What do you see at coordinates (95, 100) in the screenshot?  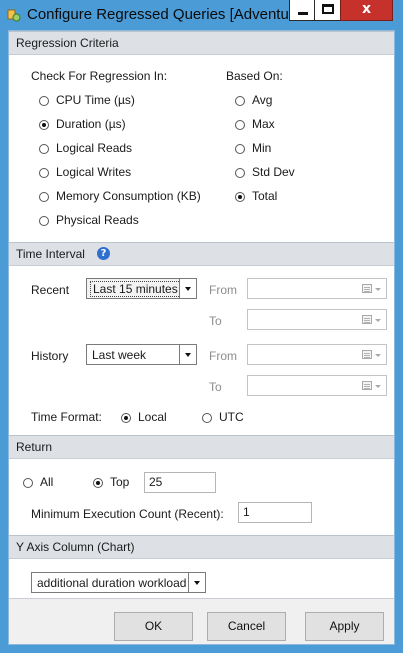 I see `metric-option-label: CPU Time (µs)` at bounding box center [95, 100].